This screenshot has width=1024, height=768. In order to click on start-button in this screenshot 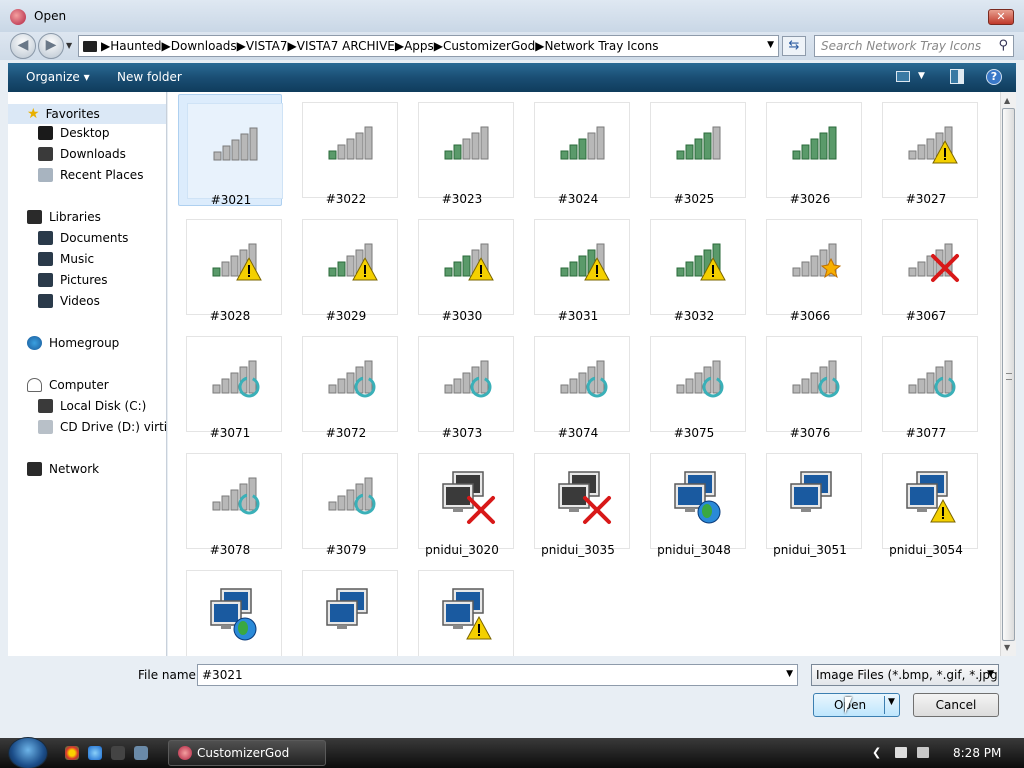, I will do `click(28, 752)`.